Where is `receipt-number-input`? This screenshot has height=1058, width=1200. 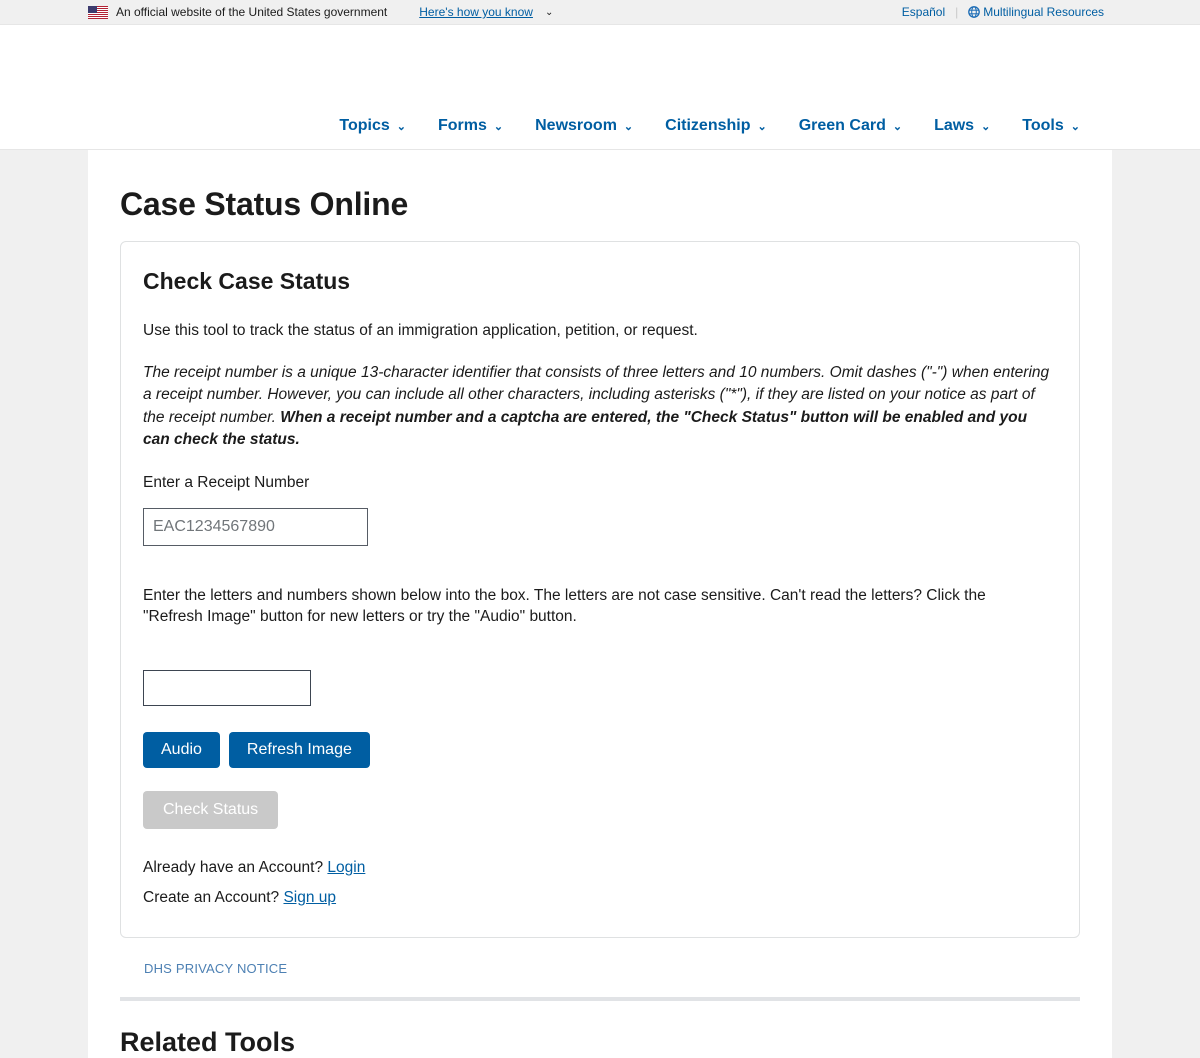 receipt-number-input is located at coordinates (255, 526).